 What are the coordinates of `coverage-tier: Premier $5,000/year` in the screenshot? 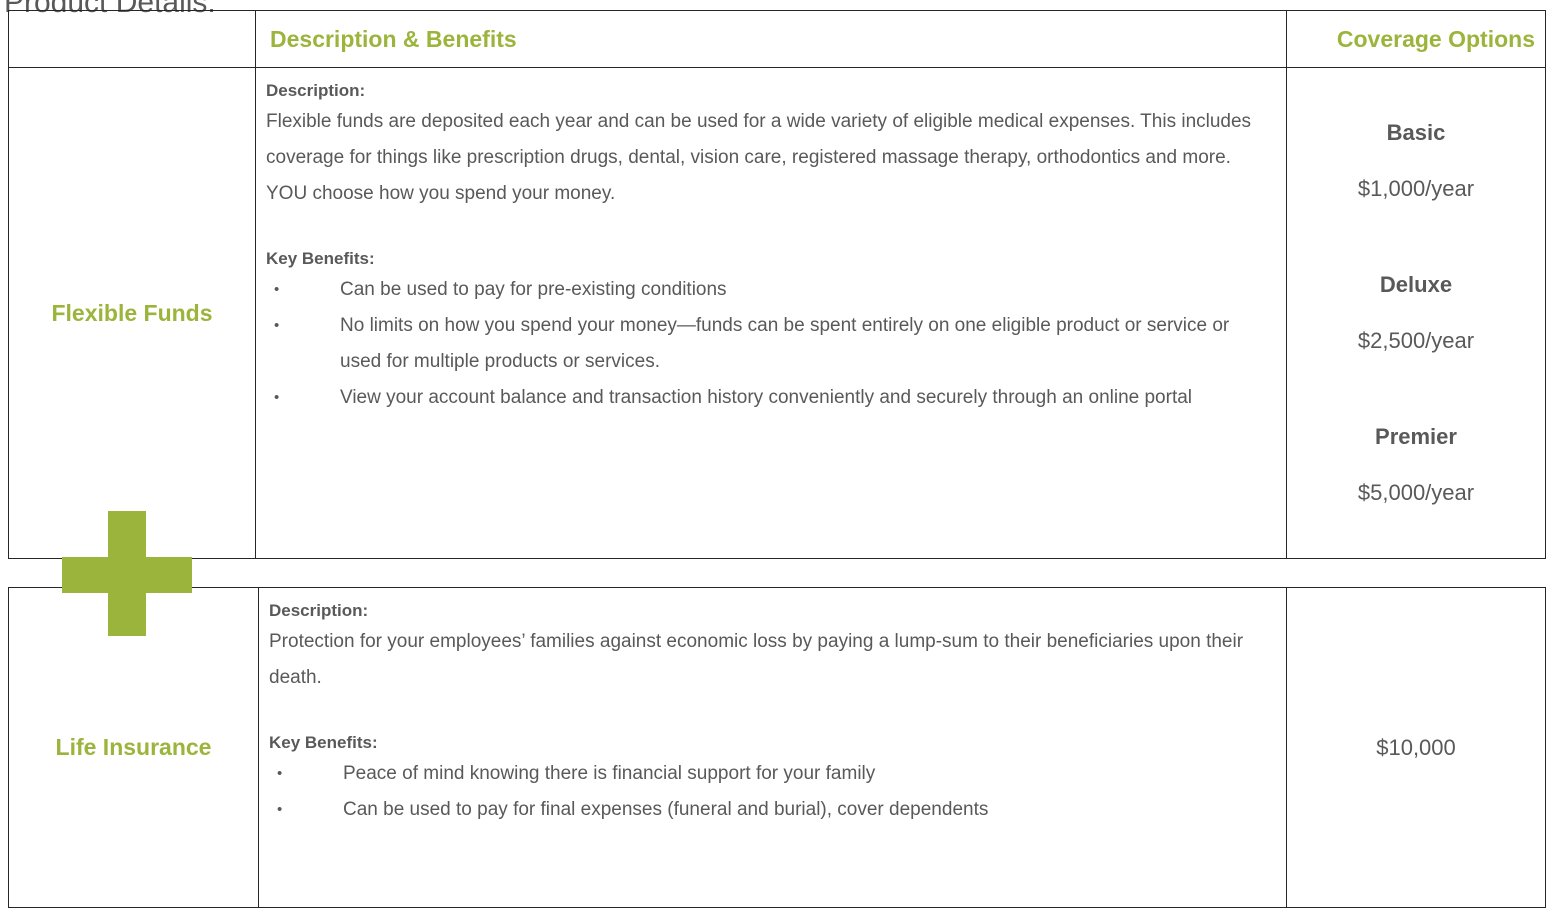 It's located at (1416, 465).